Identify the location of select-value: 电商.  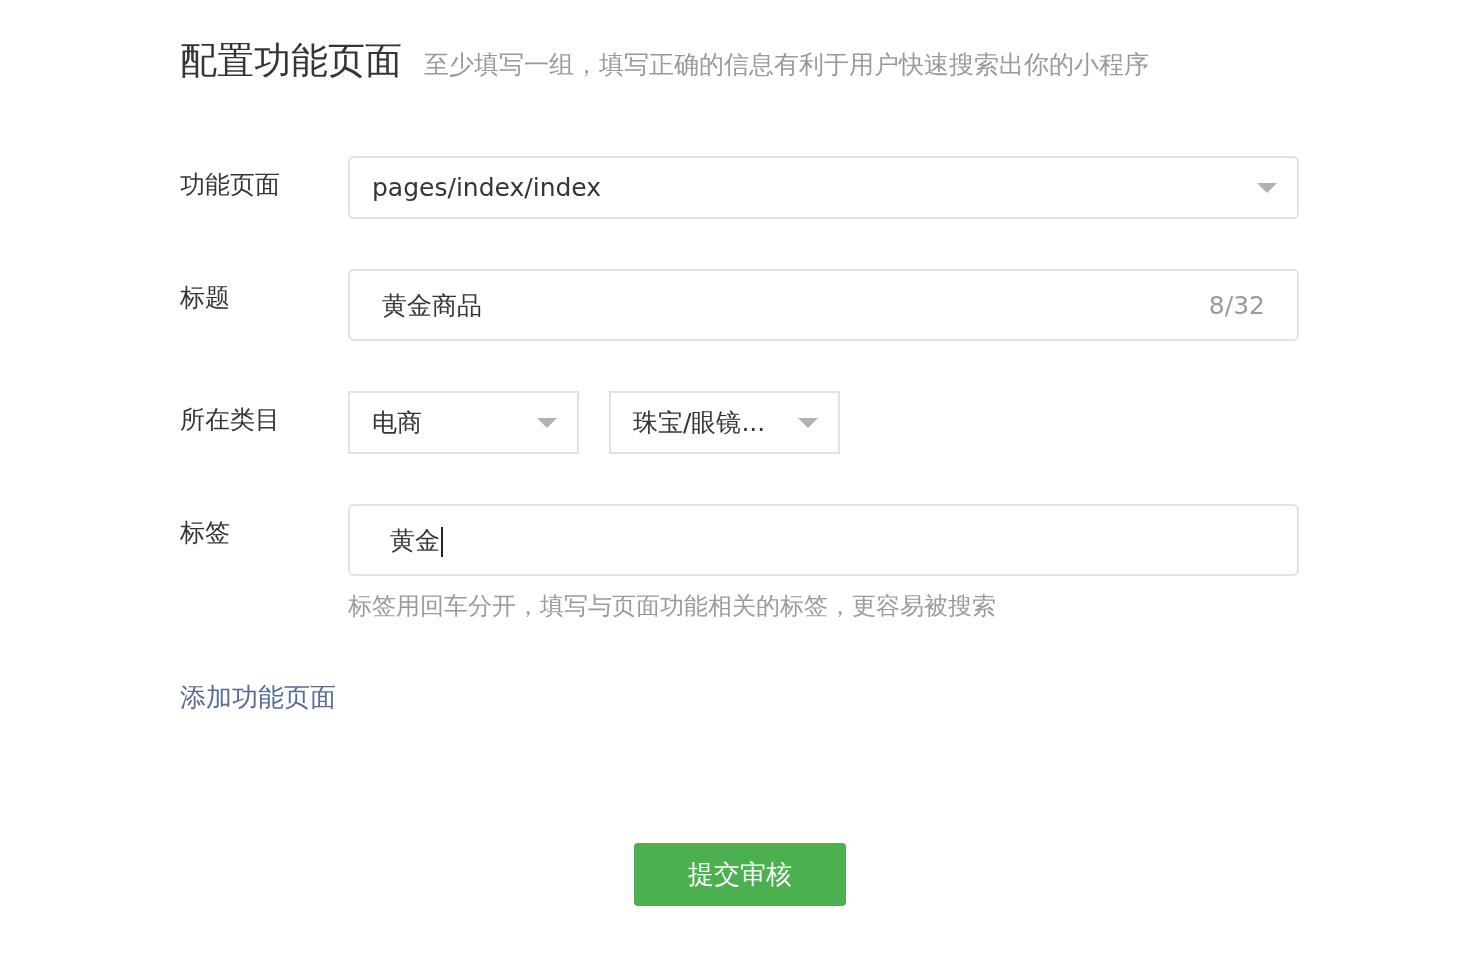
(397, 423).